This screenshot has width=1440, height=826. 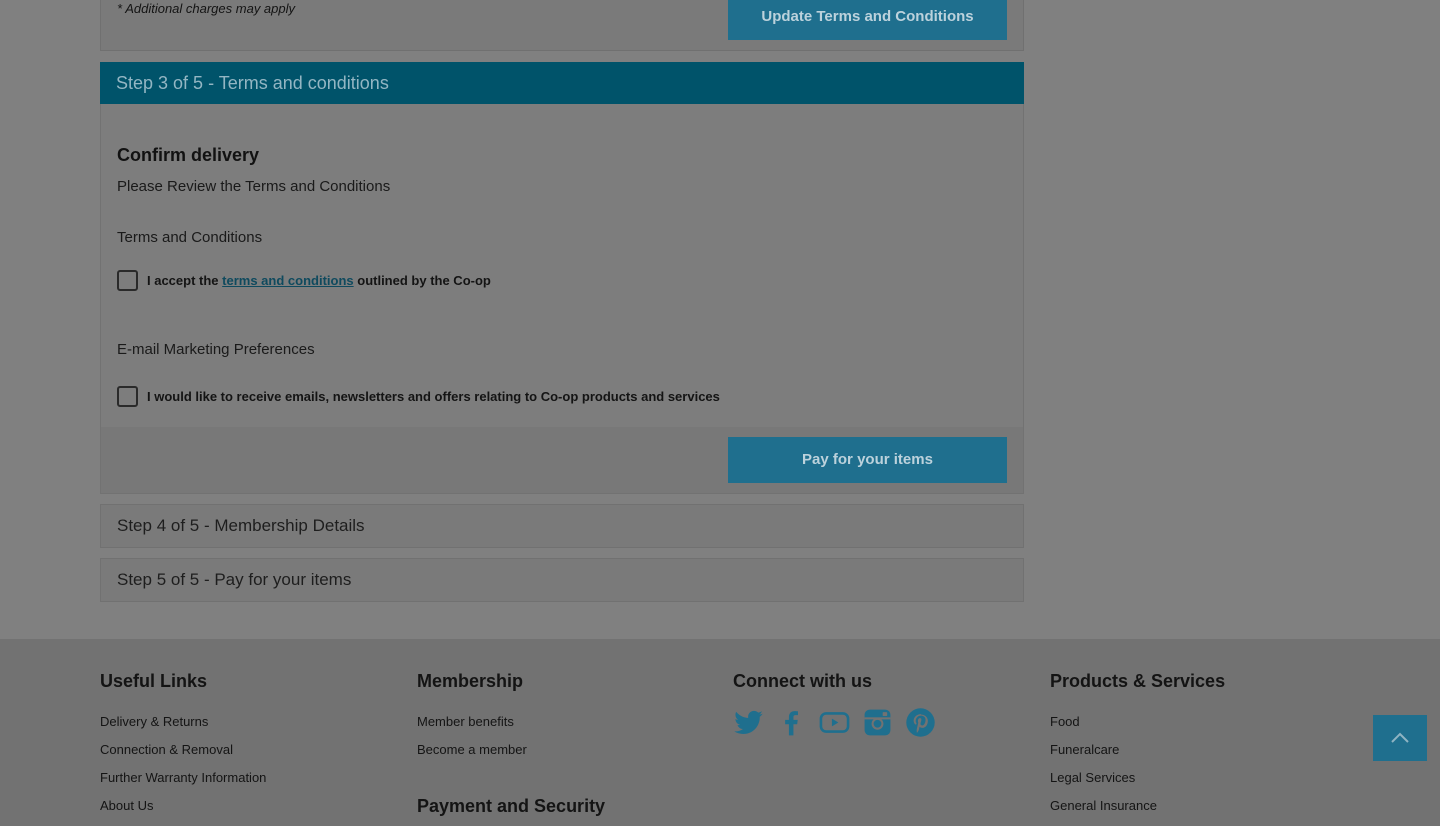 What do you see at coordinates (920, 722) in the screenshot?
I see `pinterest-icon` at bounding box center [920, 722].